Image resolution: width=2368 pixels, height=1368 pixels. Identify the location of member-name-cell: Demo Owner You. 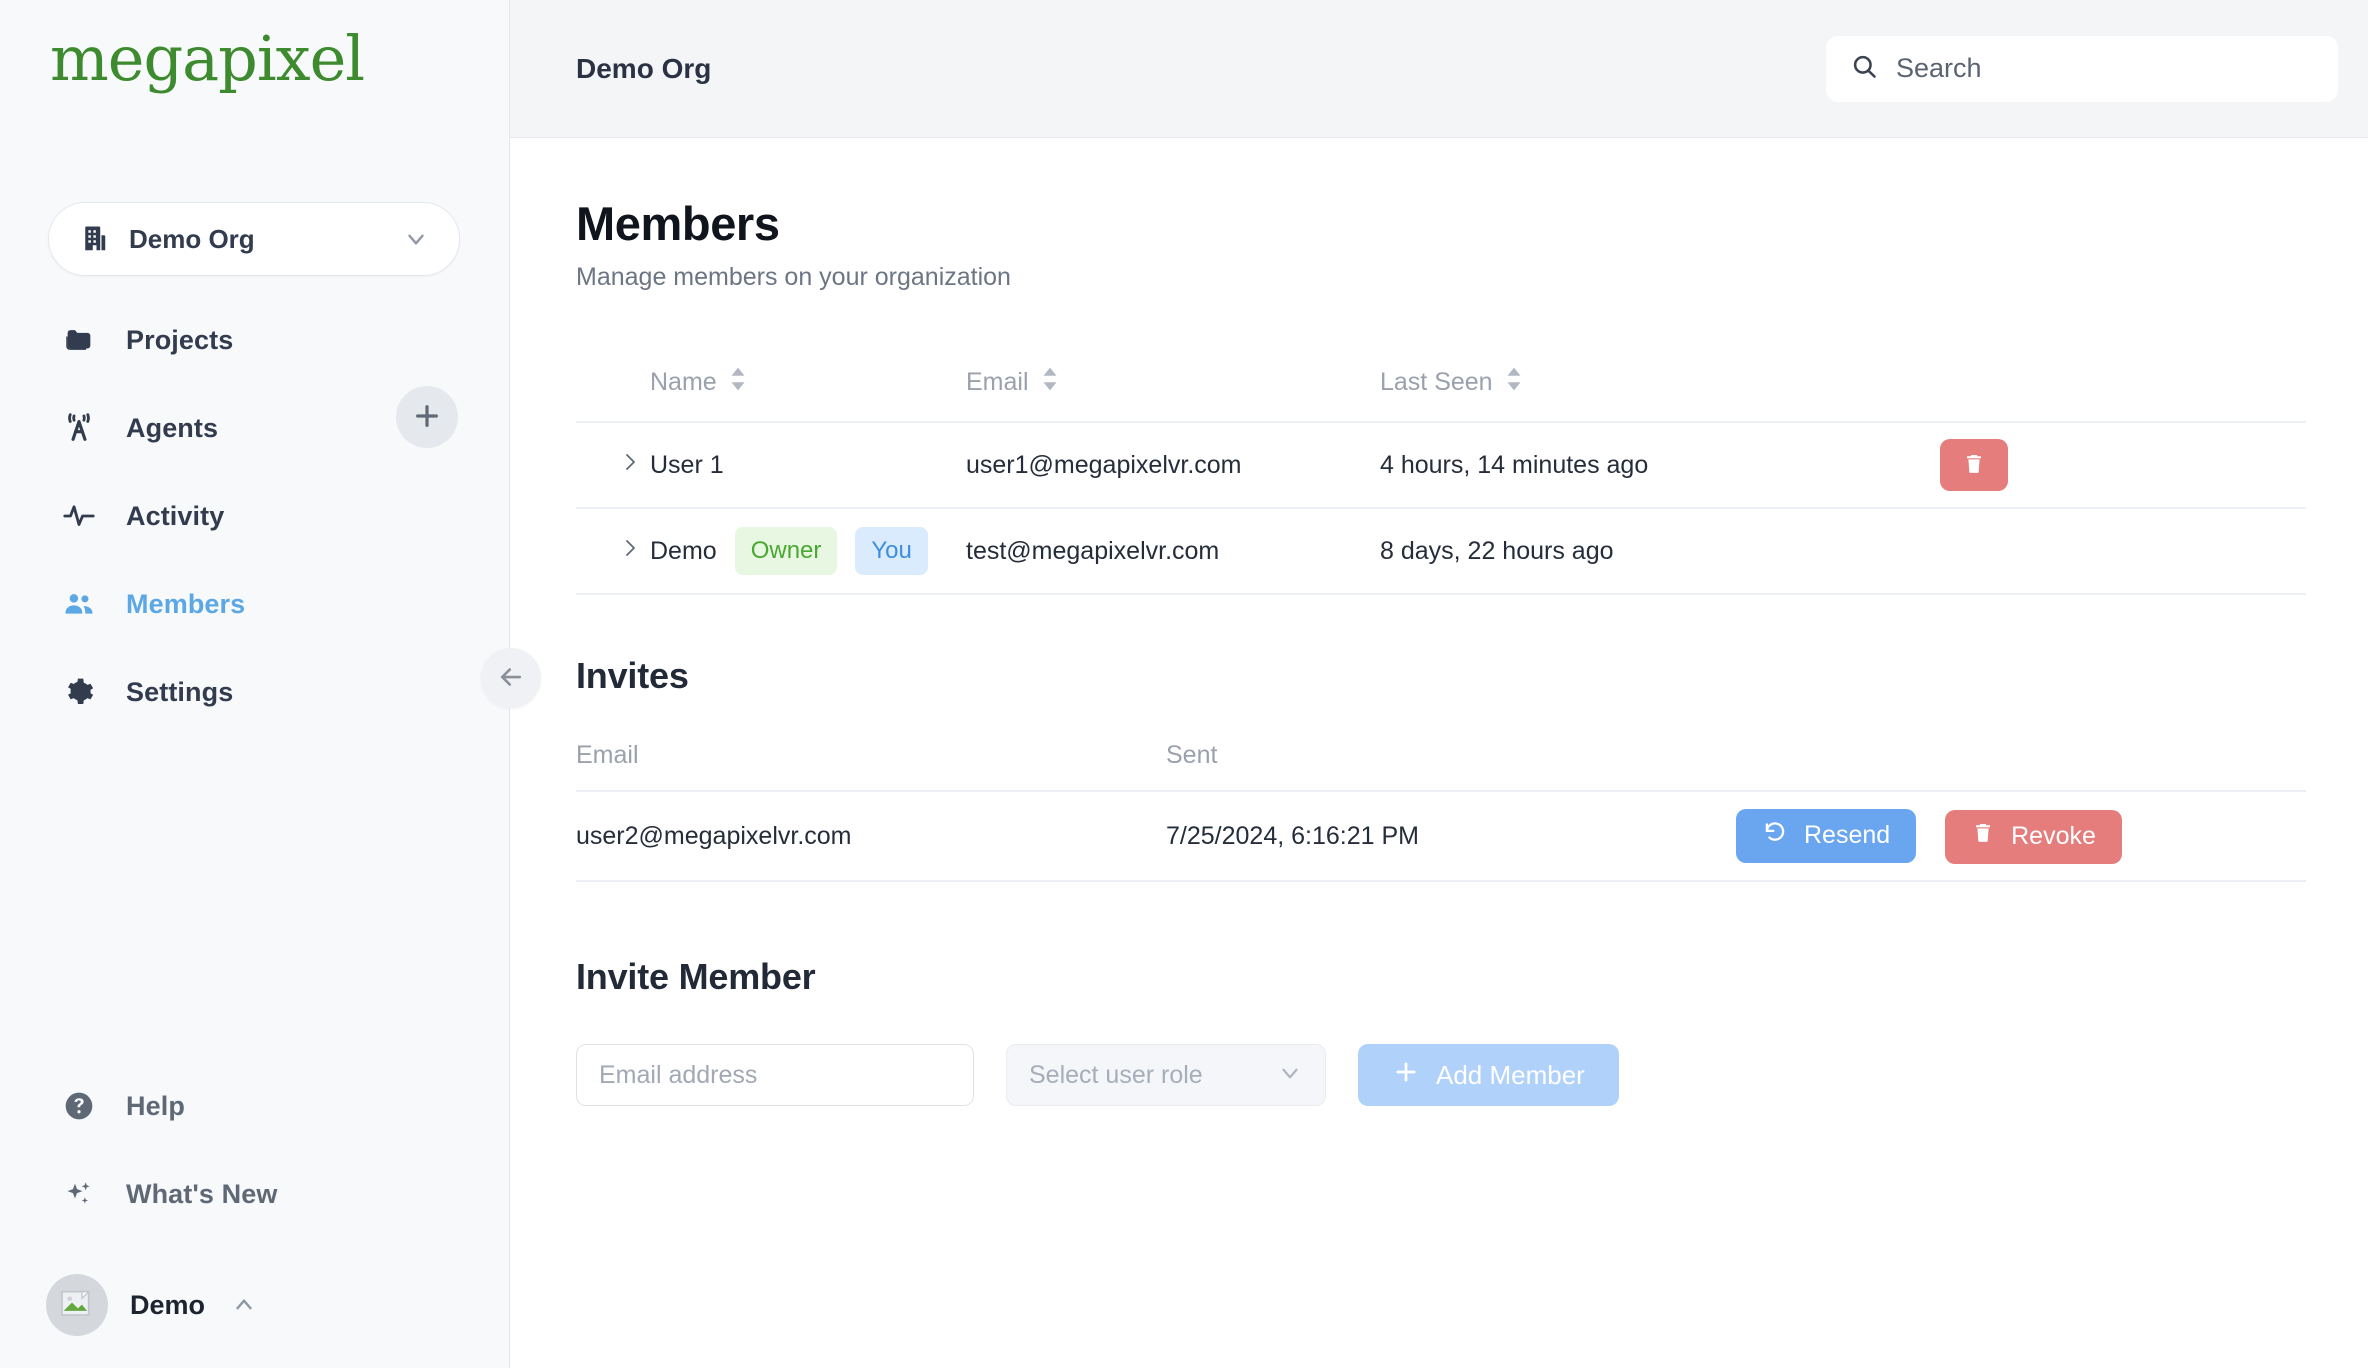
(808, 551).